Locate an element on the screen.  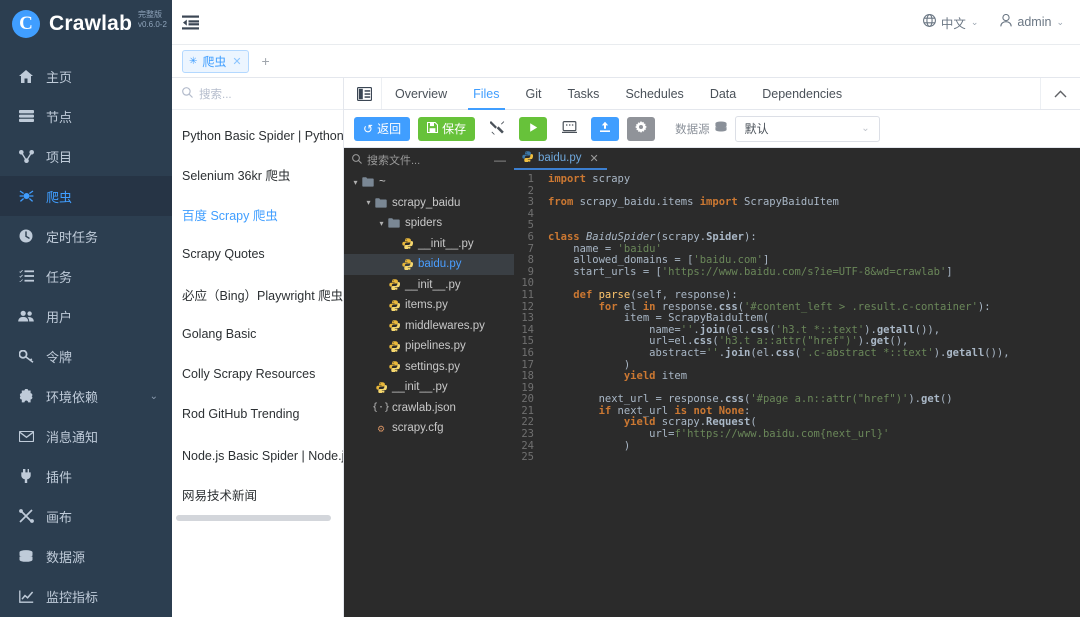
list-item: 网易技术新闻 is located at coordinates (257, 494).